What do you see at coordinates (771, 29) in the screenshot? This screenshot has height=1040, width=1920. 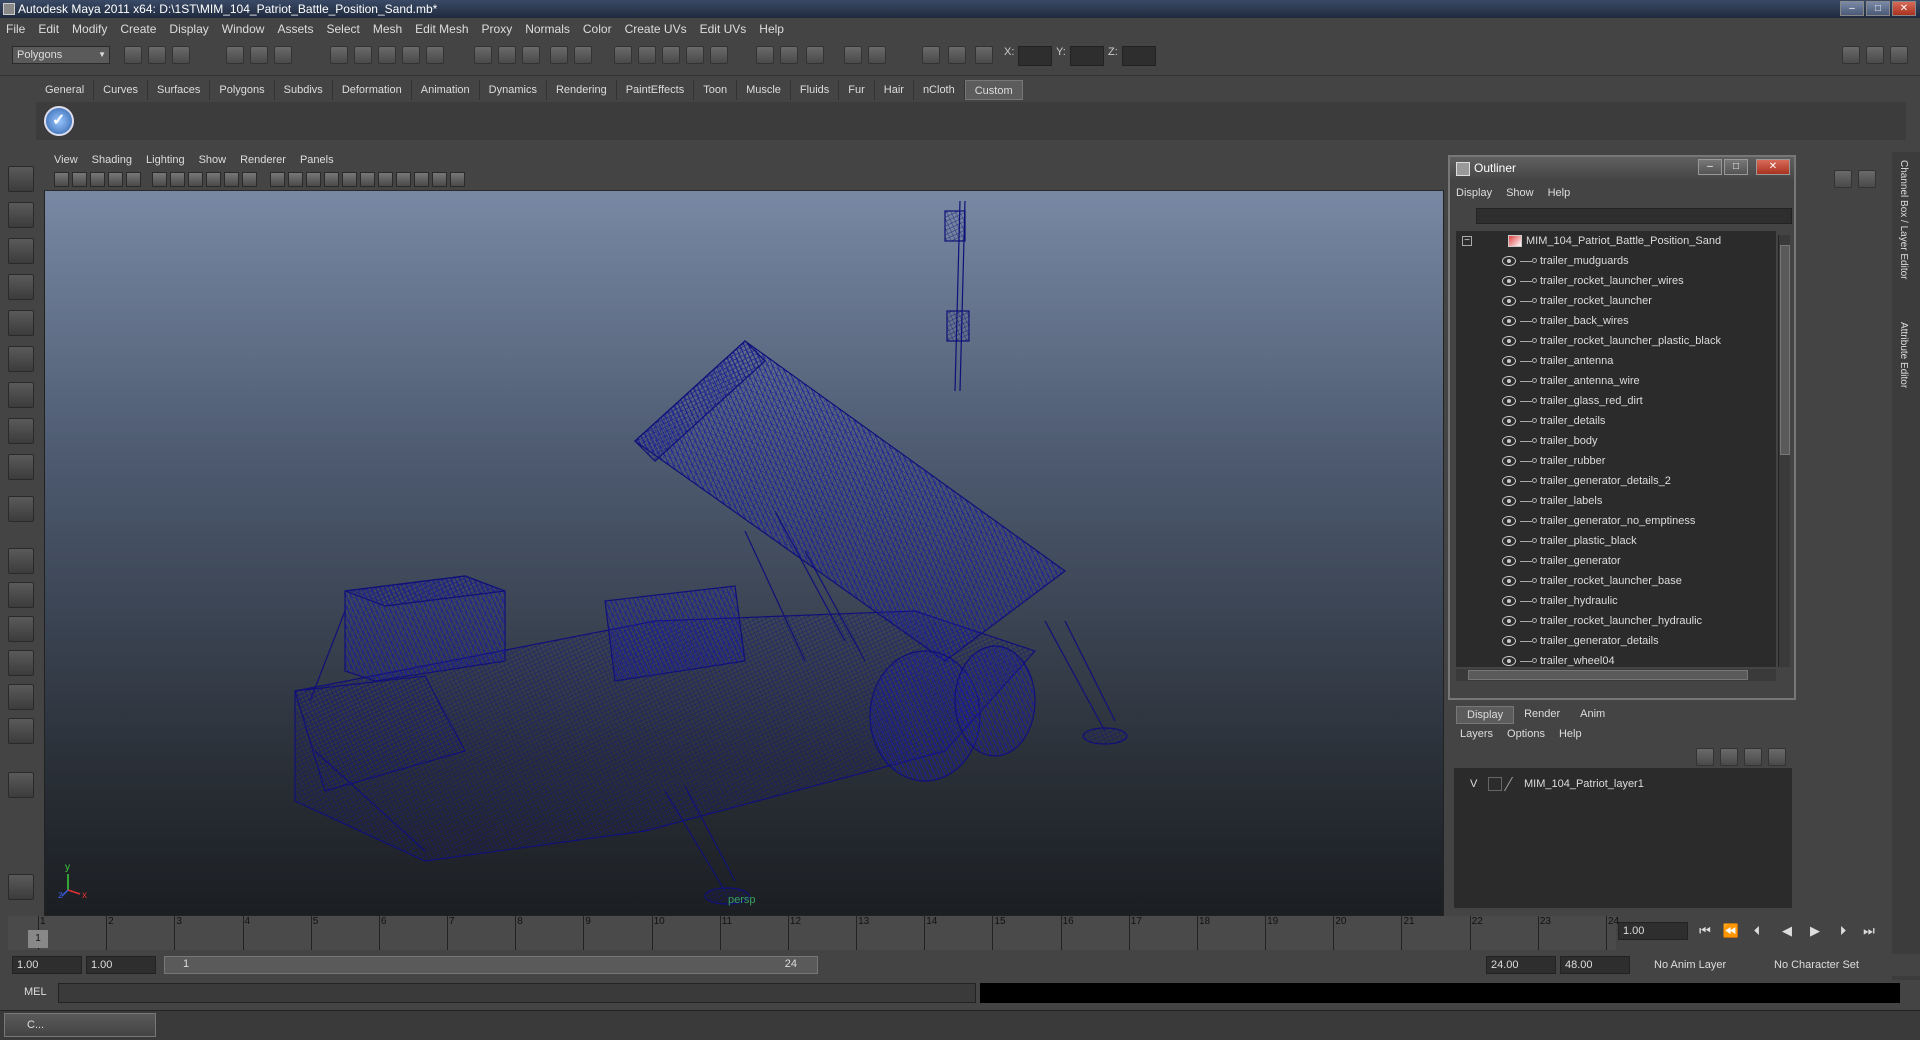 I see `menu-help: Help` at bounding box center [771, 29].